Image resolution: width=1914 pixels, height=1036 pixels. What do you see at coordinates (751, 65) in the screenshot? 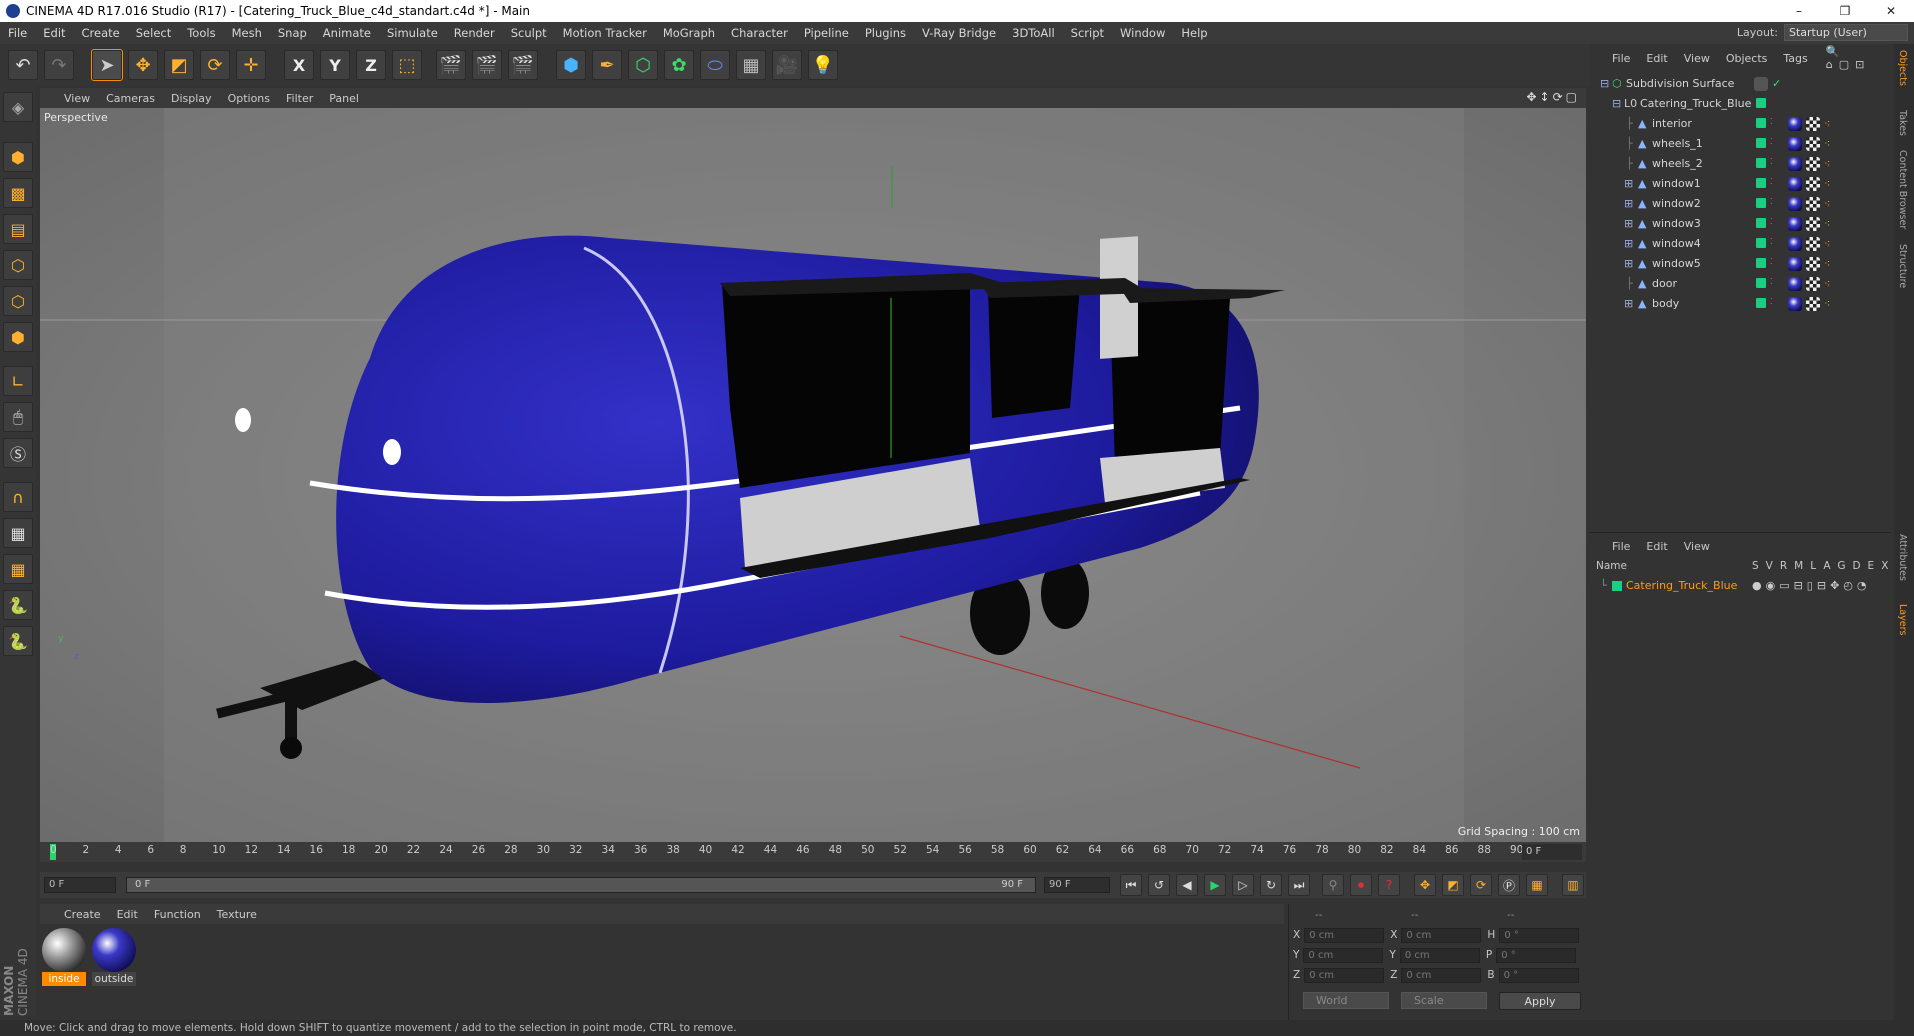
I see `add-scene-button: ▦` at bounding box center [751, 65].